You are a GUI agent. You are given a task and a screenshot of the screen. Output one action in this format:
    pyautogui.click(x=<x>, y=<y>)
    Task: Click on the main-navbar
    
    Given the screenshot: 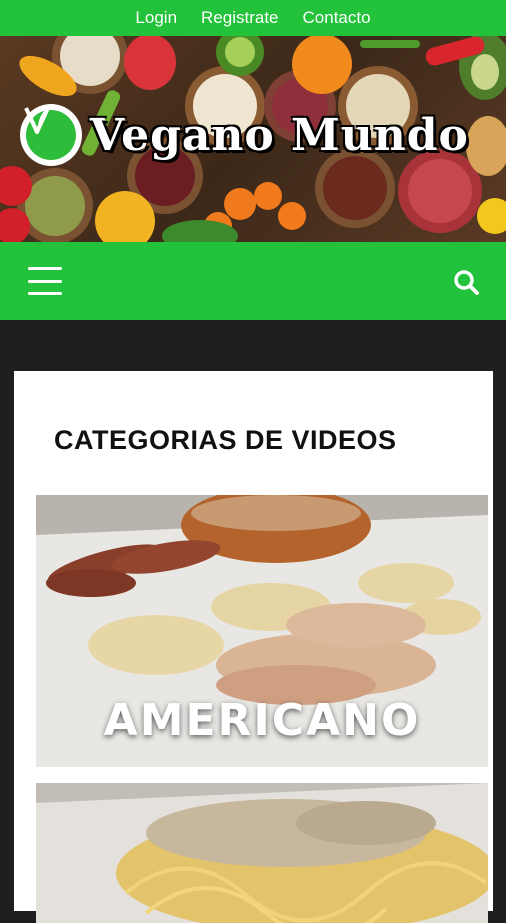 What is the action you would take?
    pyautogui.click(x=253, y=281)
    